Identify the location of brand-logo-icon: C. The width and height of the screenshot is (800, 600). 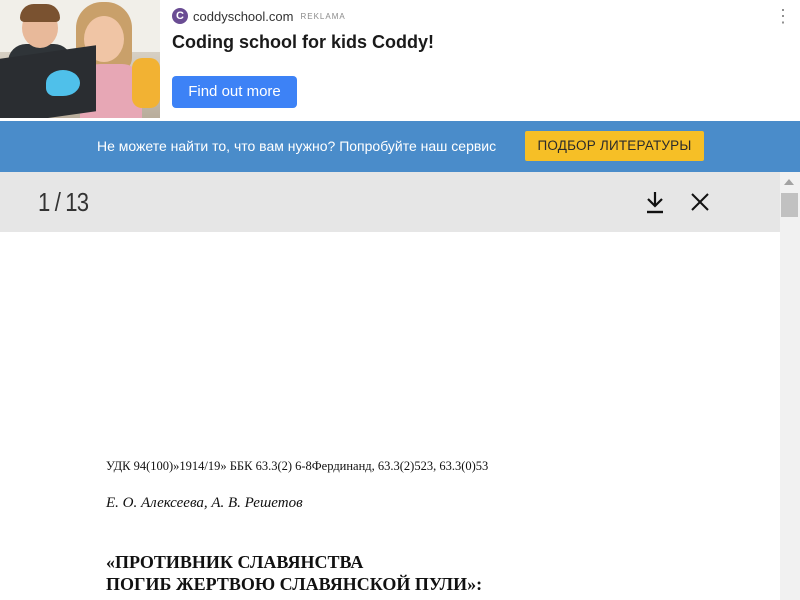
(180, 16).